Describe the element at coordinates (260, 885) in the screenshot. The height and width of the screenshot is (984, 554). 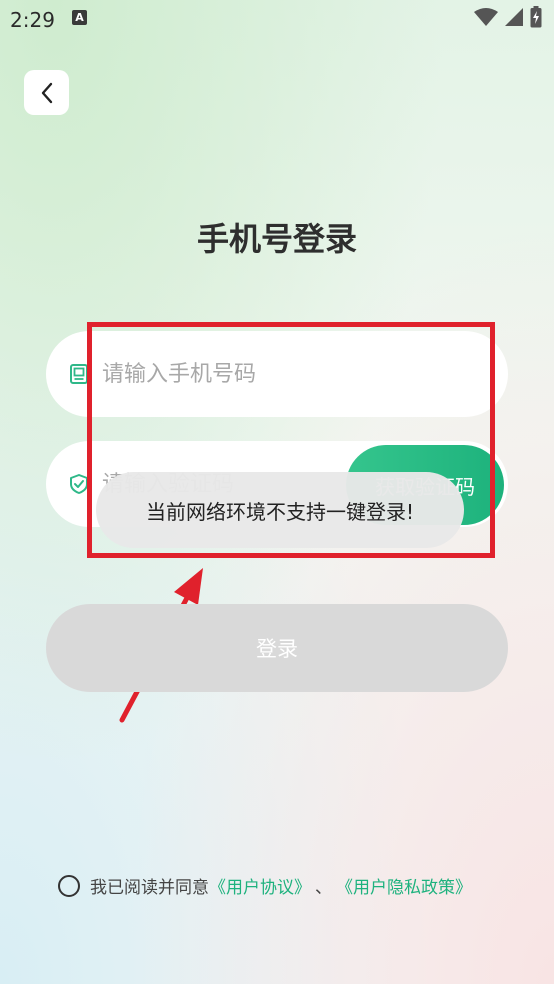
I see `user-agreement-link: 《用户协议》` at that location.